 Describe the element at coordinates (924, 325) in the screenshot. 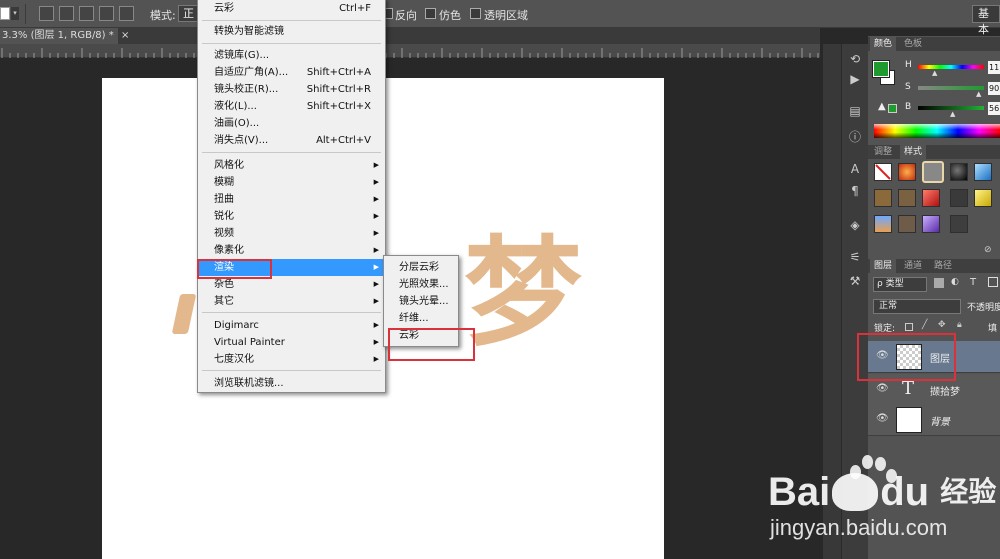

I see `lock-image-icon: ╱` at that location.